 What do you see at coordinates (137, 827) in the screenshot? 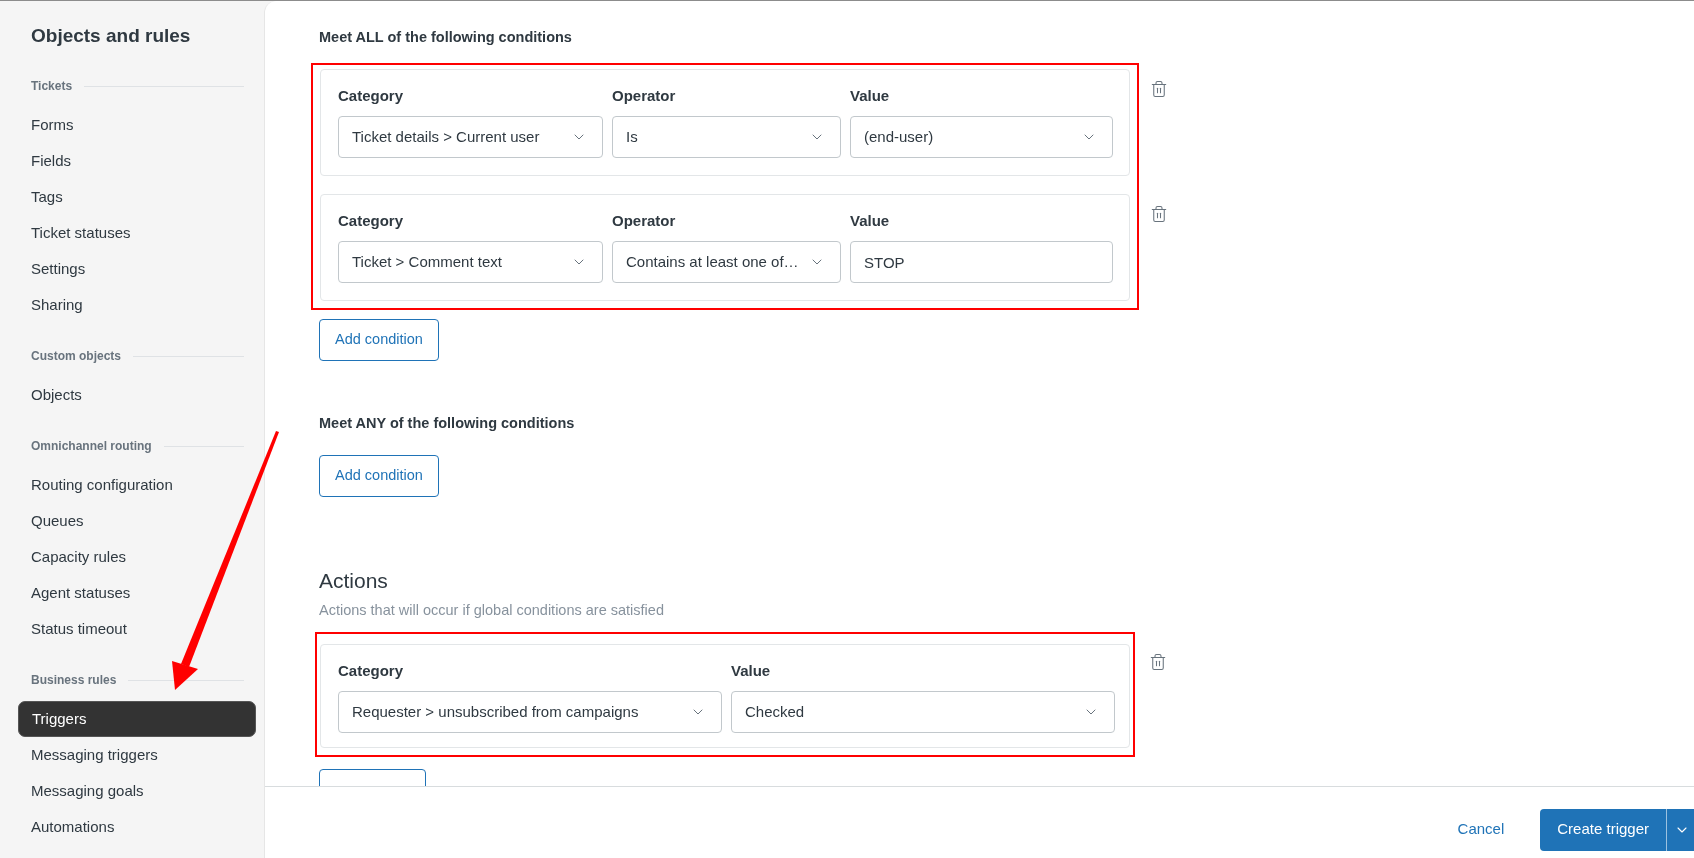
I see `sidebar-item: Automations` at bounding box center [137, 827].